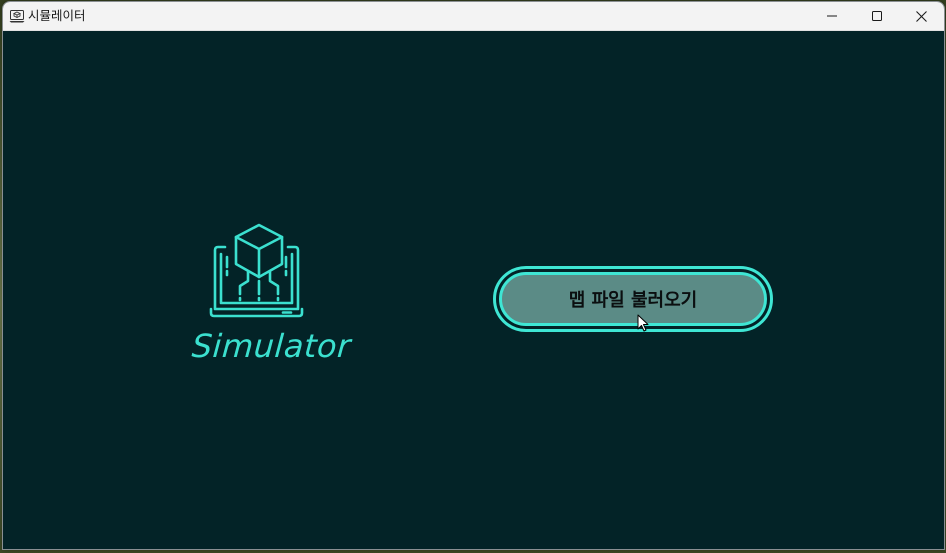 The width and height of the screenshot is (946, 553). I want to click on load-map-file-button: 맵 파일 불러오기, so click(633, 299).